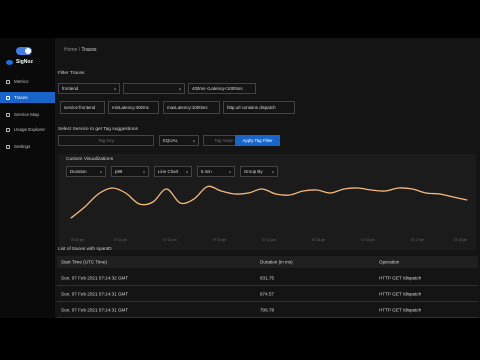 The width and height of the screenshot is (480, 360). Describe the element at coordinates (133, 107) in the screenshot. I see `tag-chip-min-latency: minLatency:400ms` at that location.